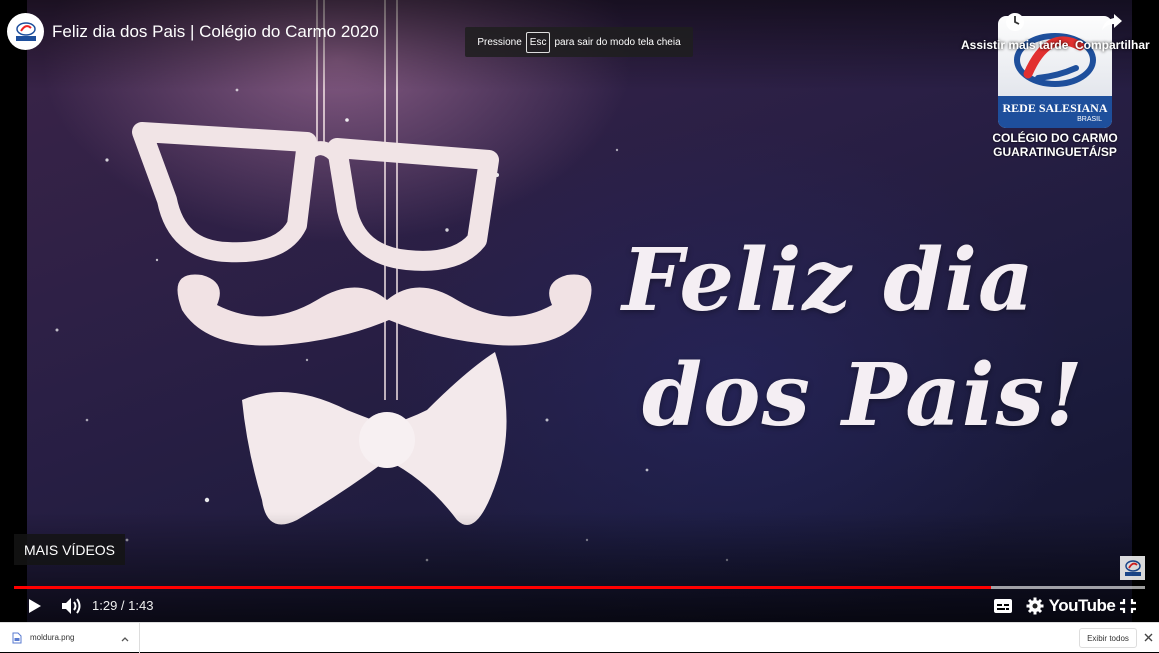  I want to click on subtitles-button, so click(1003, 606).